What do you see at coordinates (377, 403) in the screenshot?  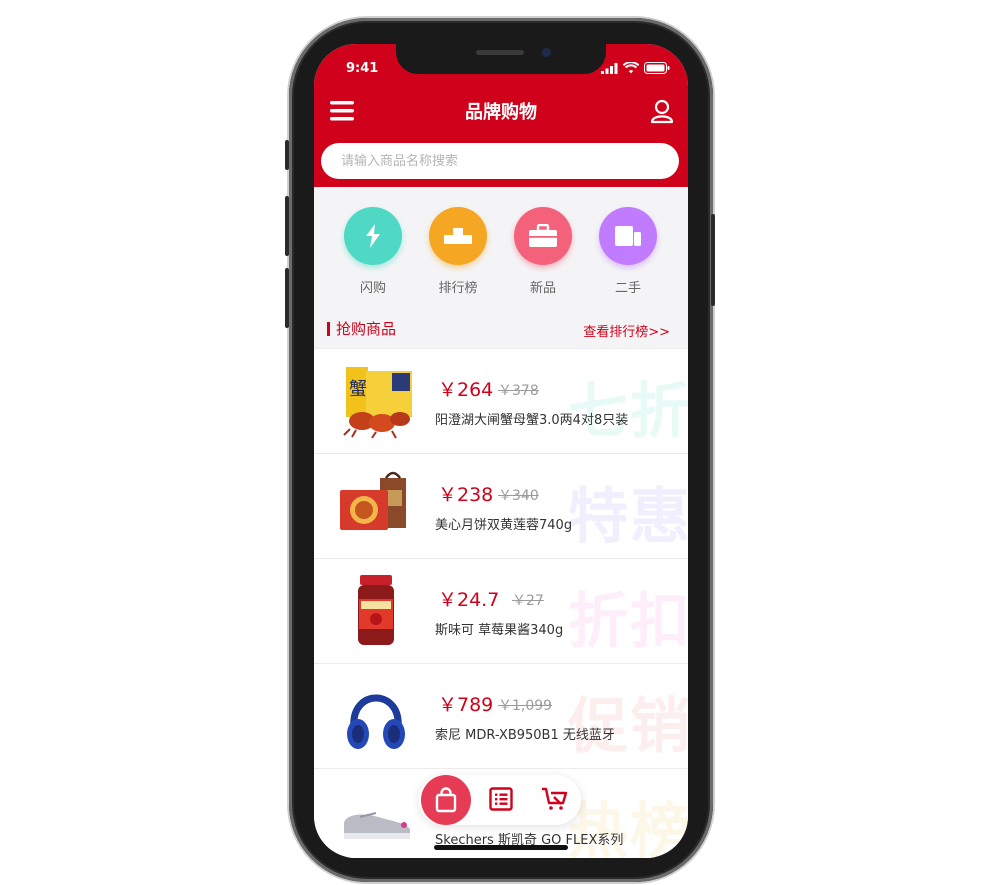 I see `crab-box-icon: 蟹` at bounding box center [377, 403].